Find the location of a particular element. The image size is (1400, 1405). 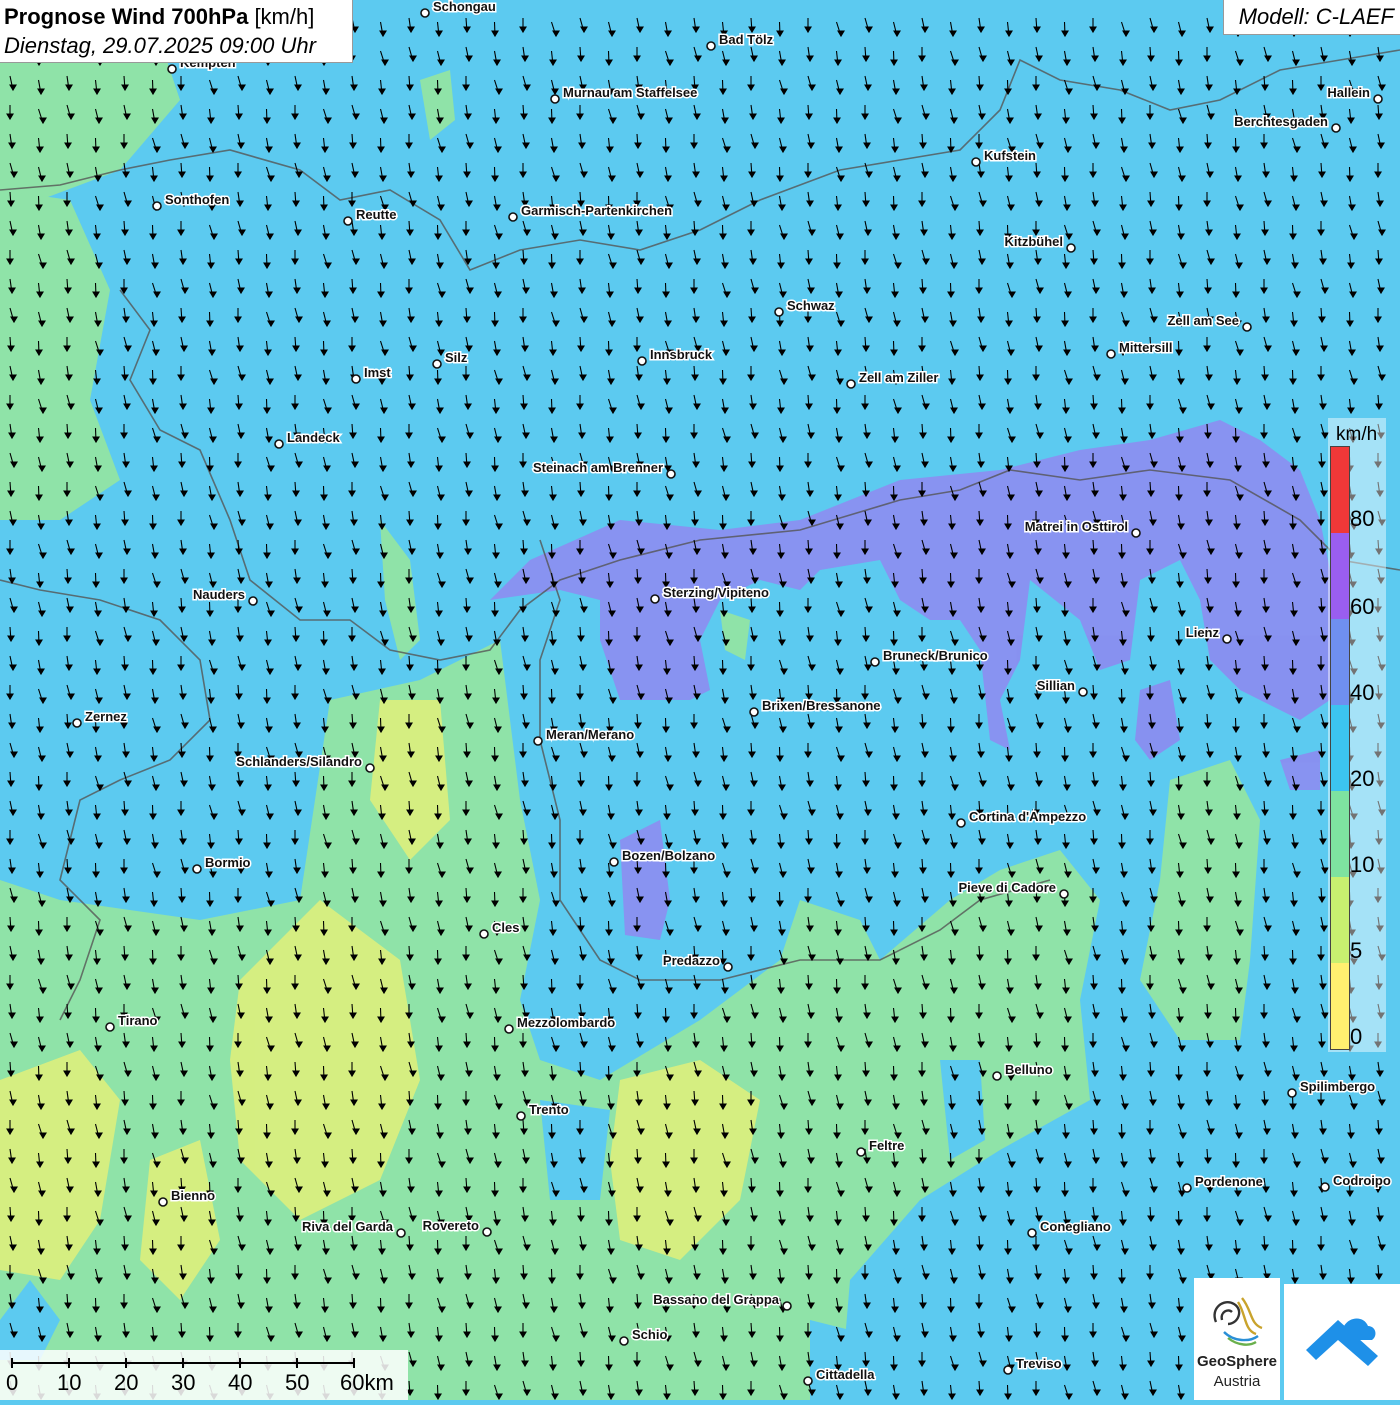

city-label: Mittersill is located at coordinates (1145, 347).